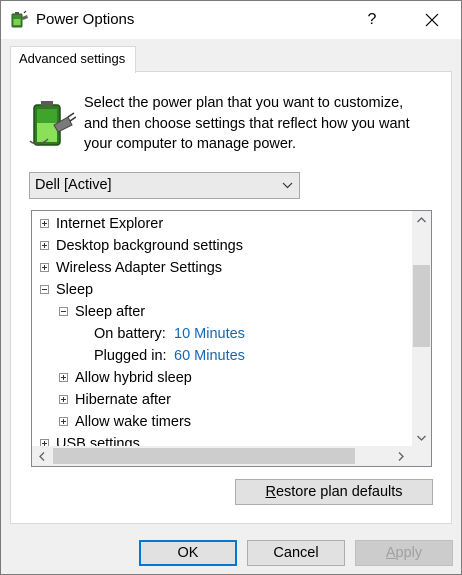 This screenshot has width=462, height=575. Describe the element at coordinates (222, 439) in the screenshot. I see `tree-item-usb-settings: USB settings` at that location.